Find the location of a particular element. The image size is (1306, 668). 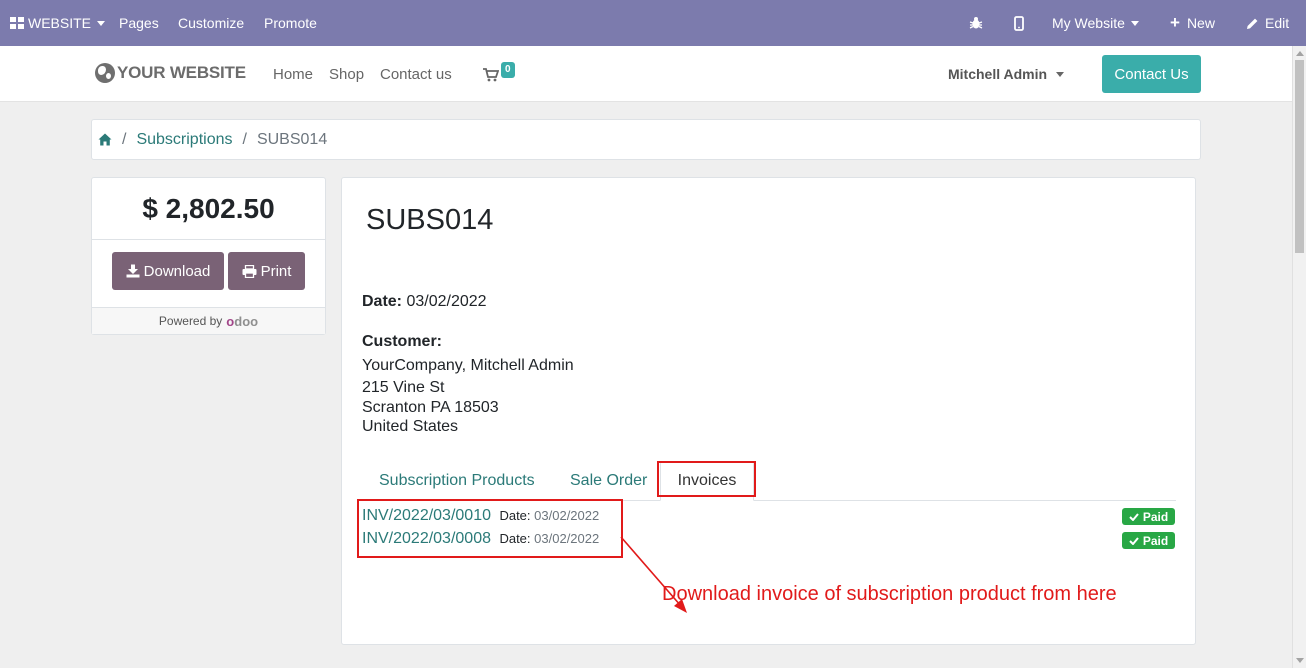

edit-button: Edit is located at coordinates (1267, 23).